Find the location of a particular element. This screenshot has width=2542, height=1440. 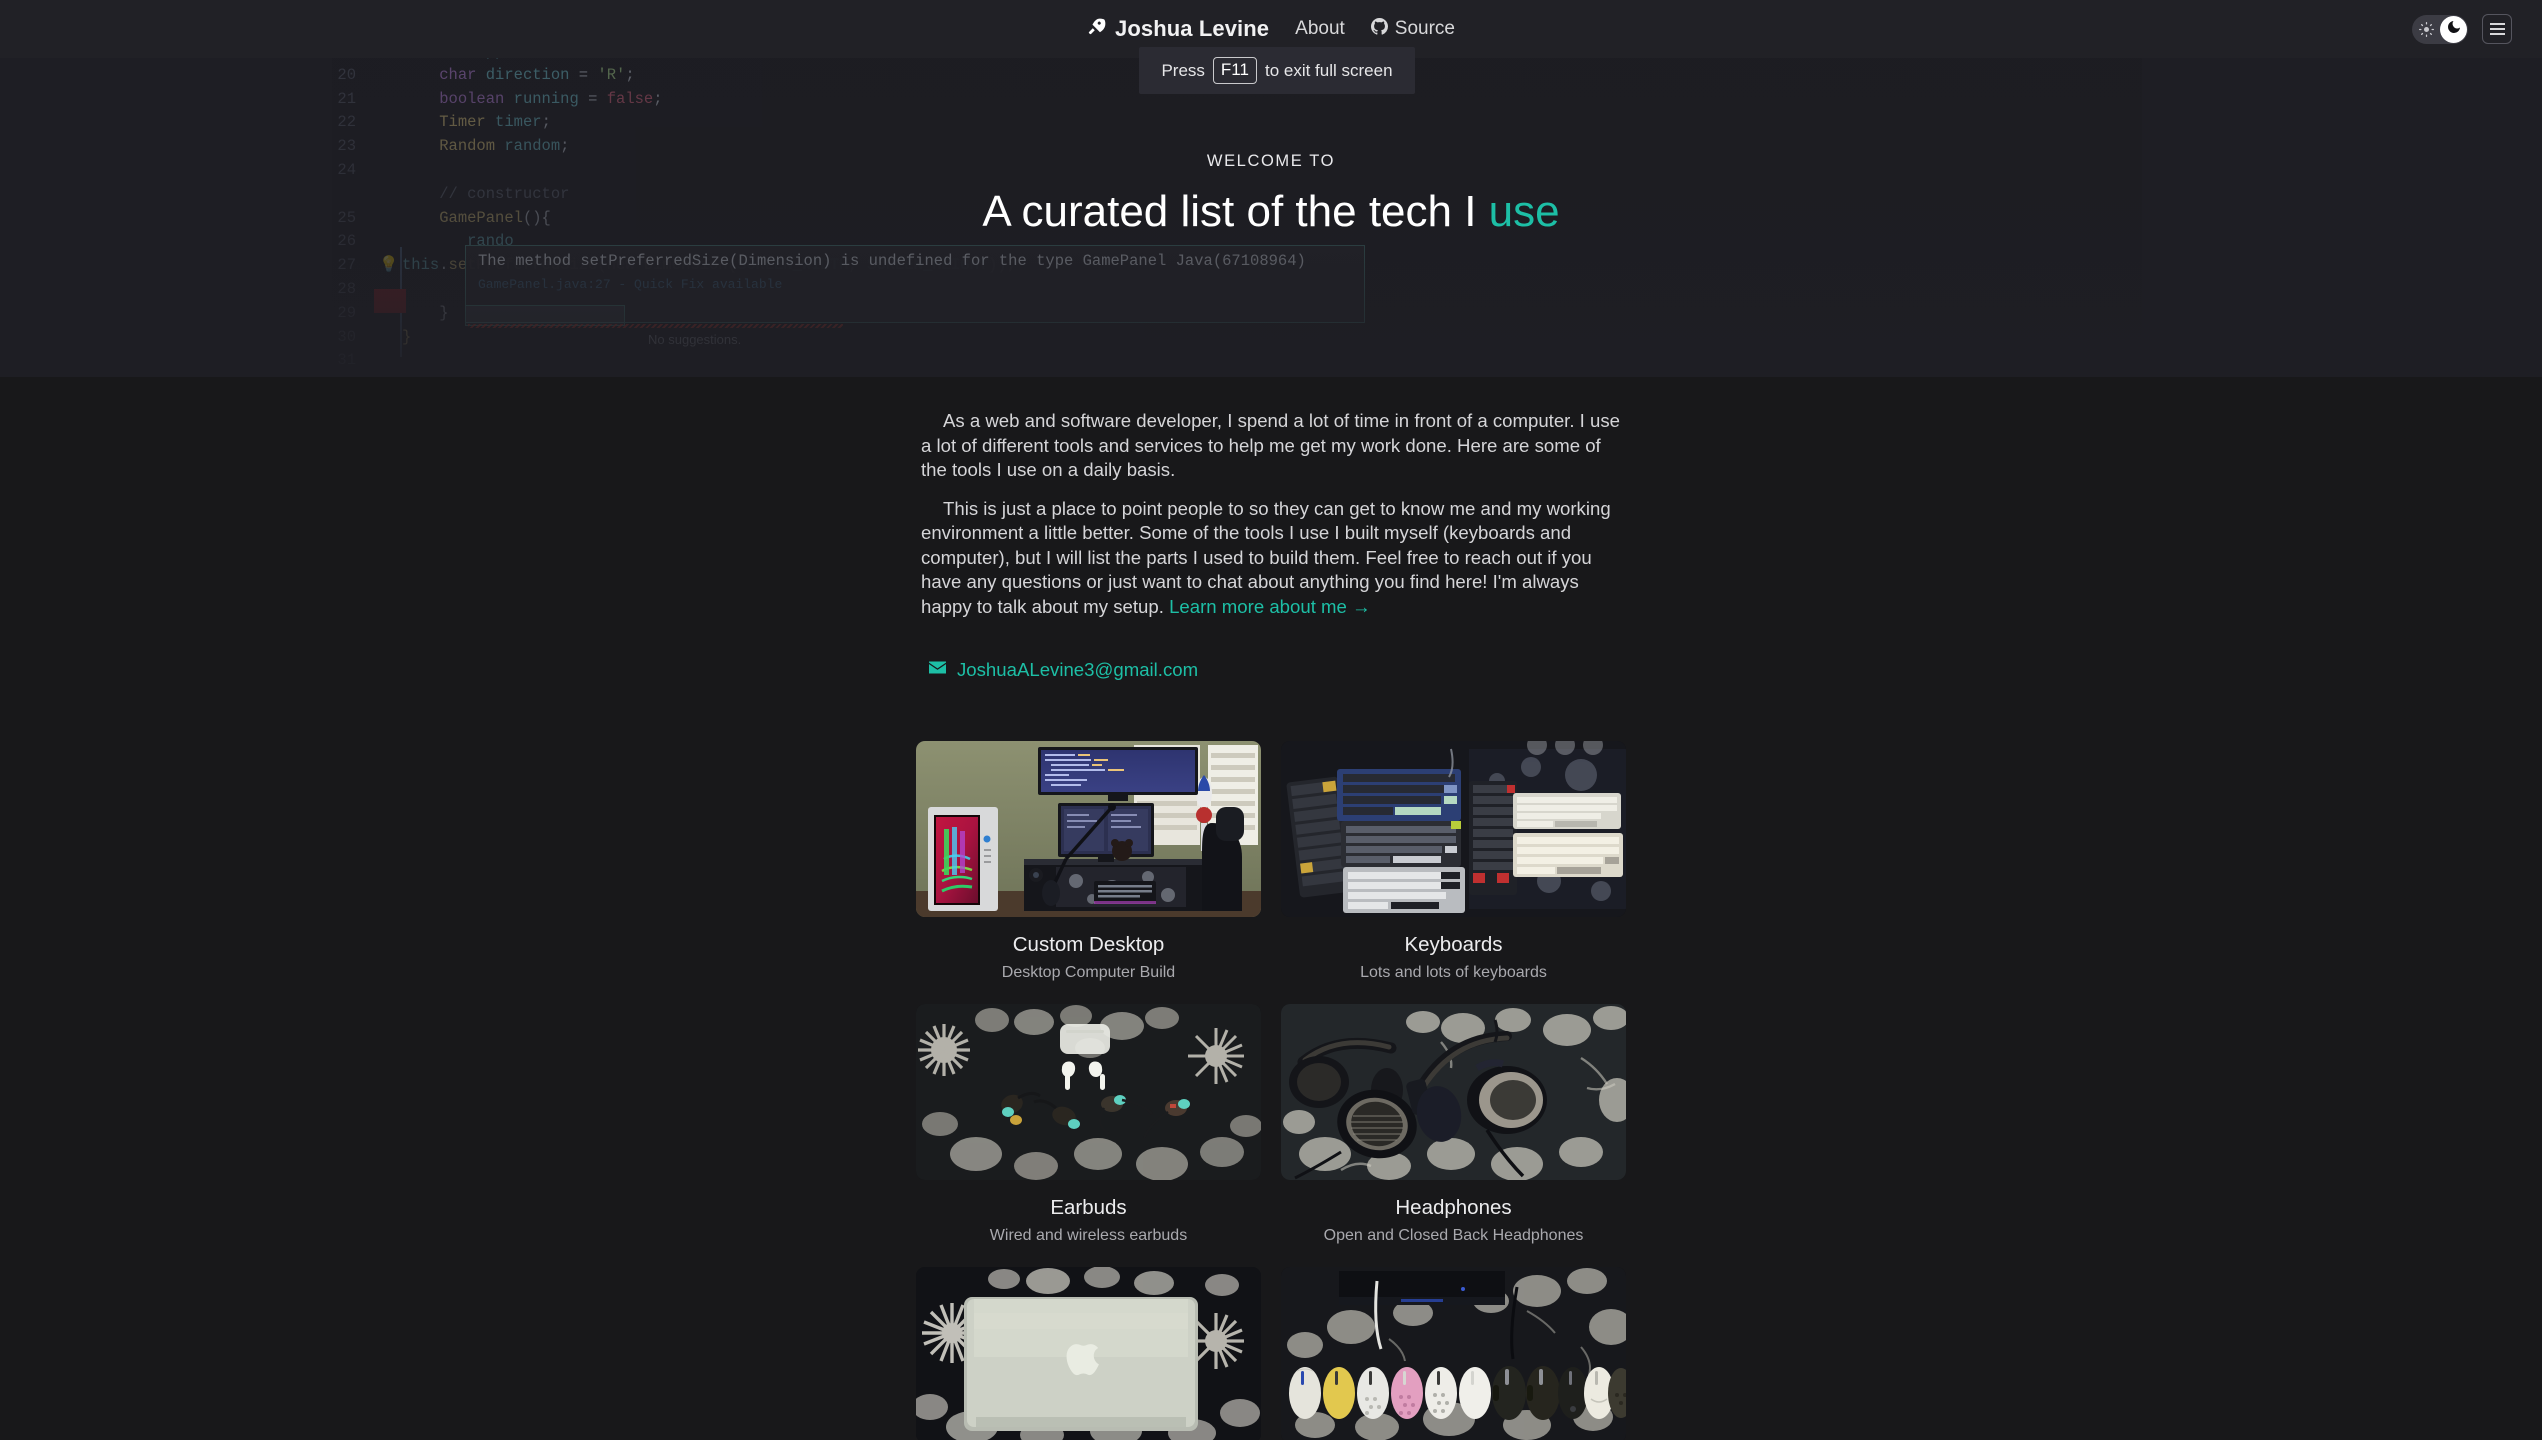

envelope-icon is located at coordinates (937, 670).